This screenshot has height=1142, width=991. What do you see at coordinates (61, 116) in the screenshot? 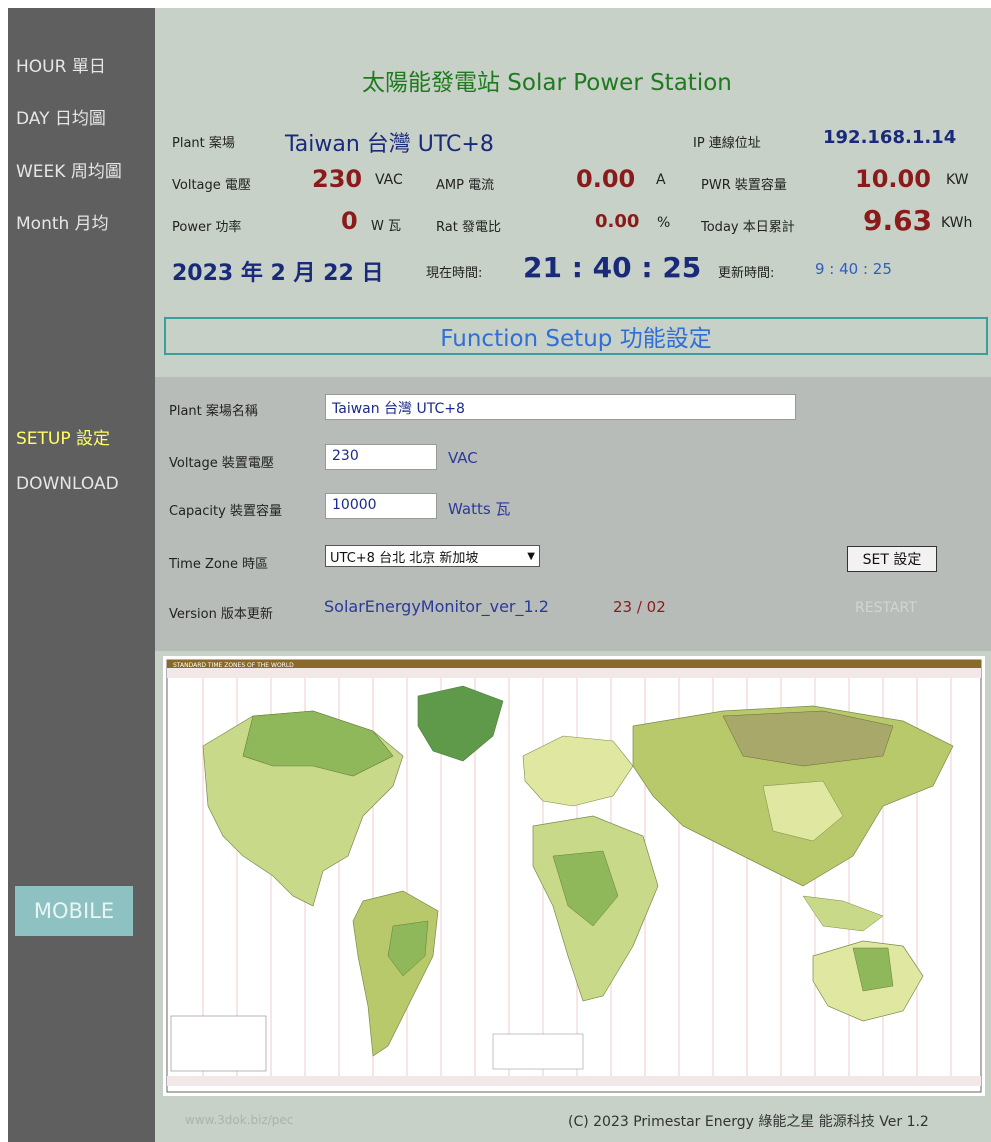
I see `nav-day: DAY 日均圖` at bounding box center [61, 116].